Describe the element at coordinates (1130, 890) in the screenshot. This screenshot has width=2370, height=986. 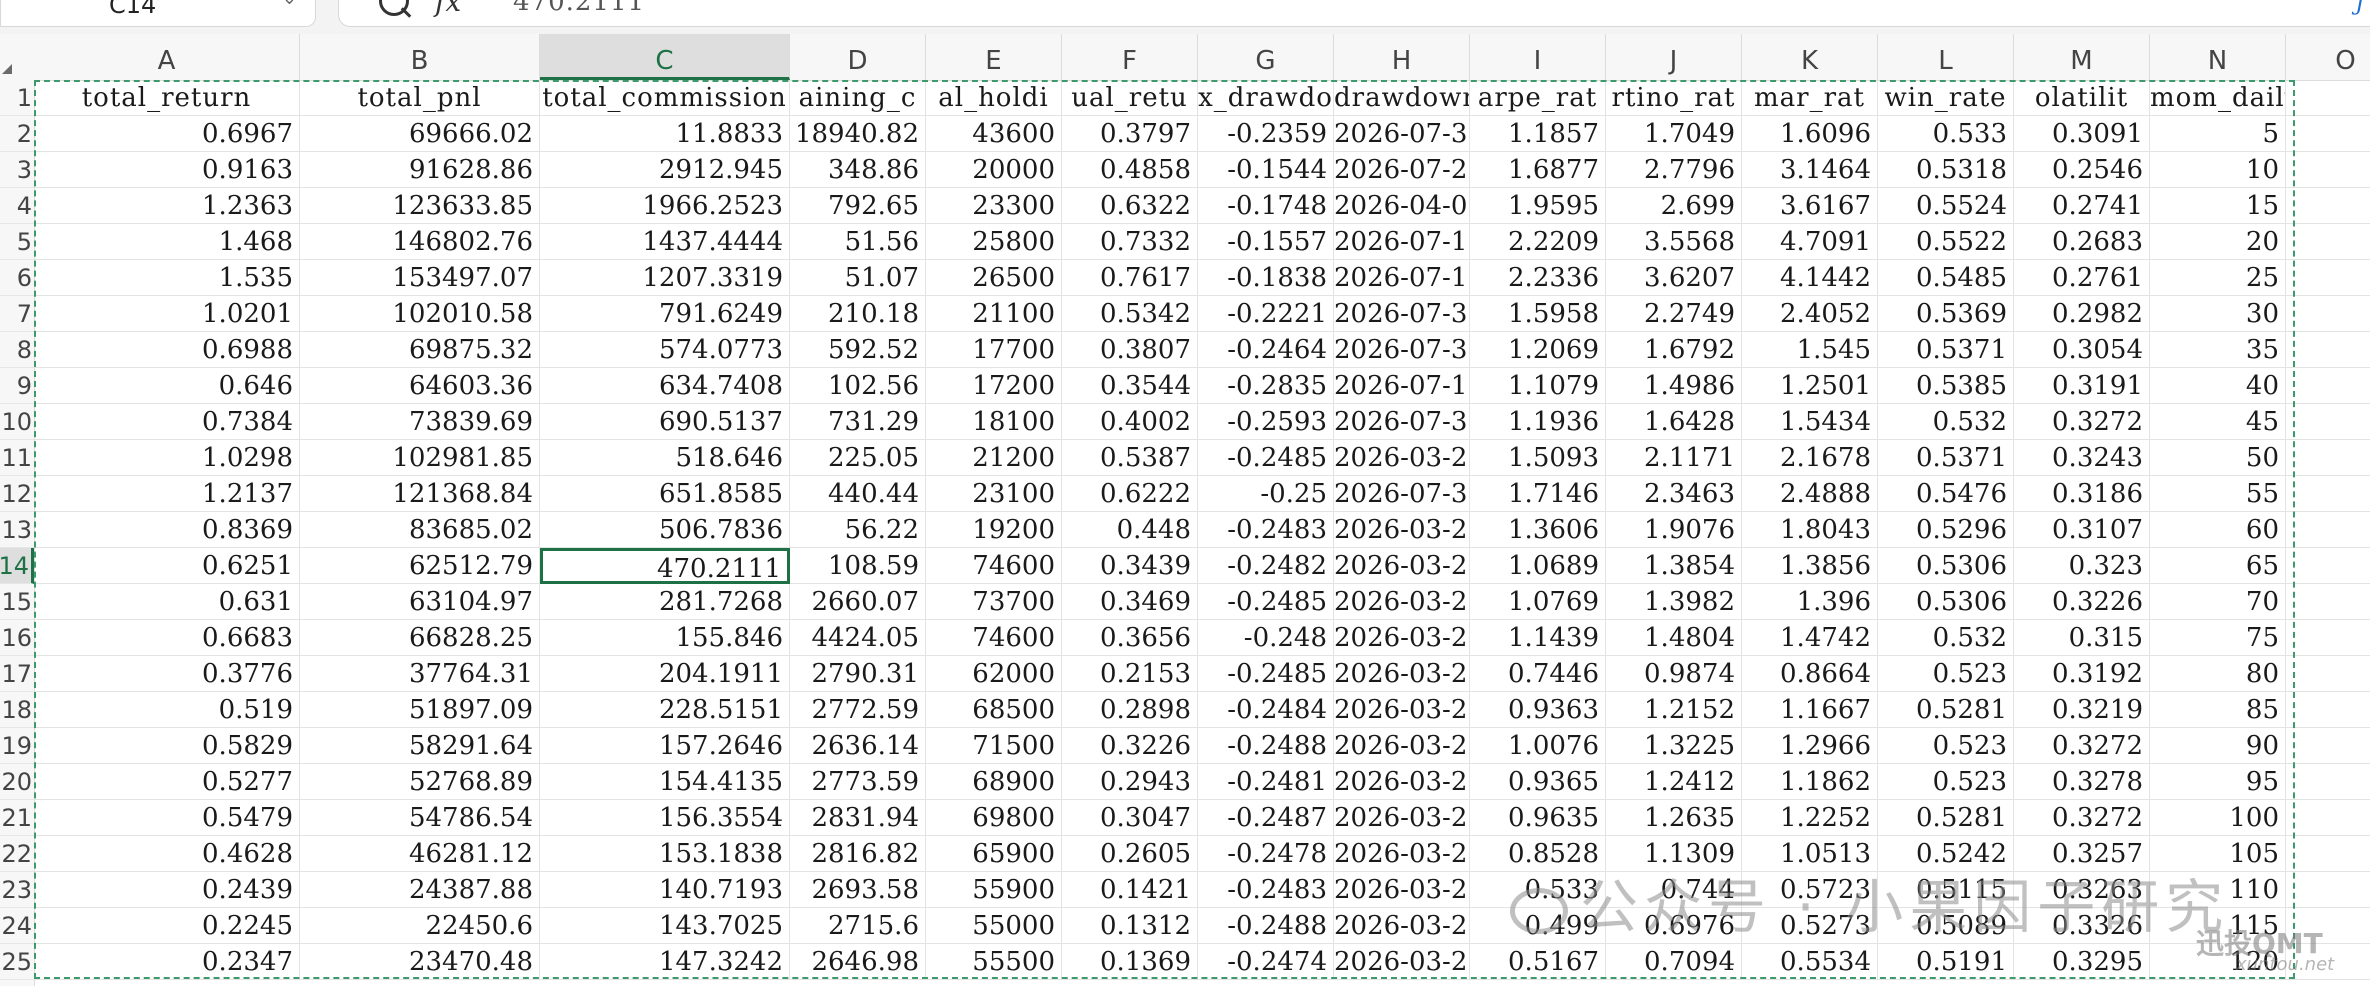
I see `data-cell: 0.1421` at that location.